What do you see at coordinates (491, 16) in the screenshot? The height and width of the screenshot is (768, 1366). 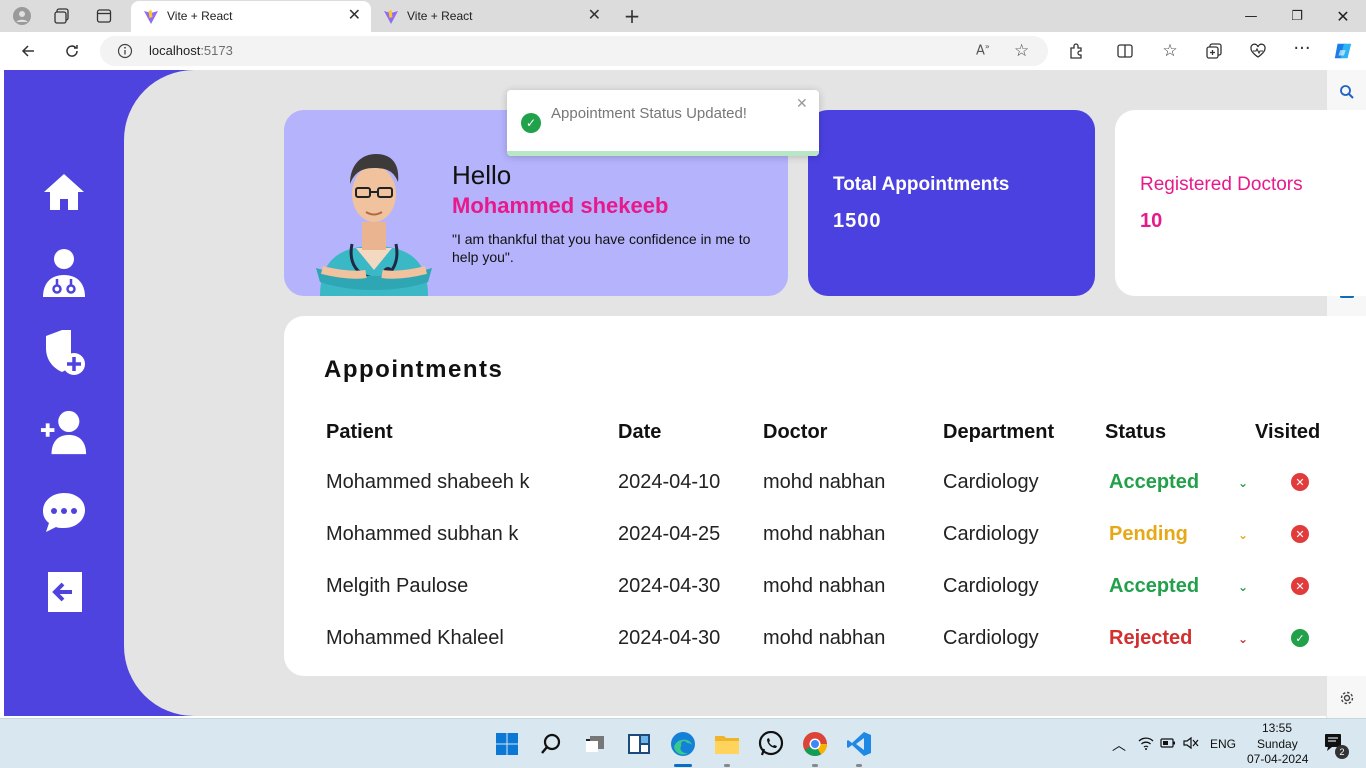 I see `tab-vite-react-2: Vite + React ✕` at bounding box center [491, 16].